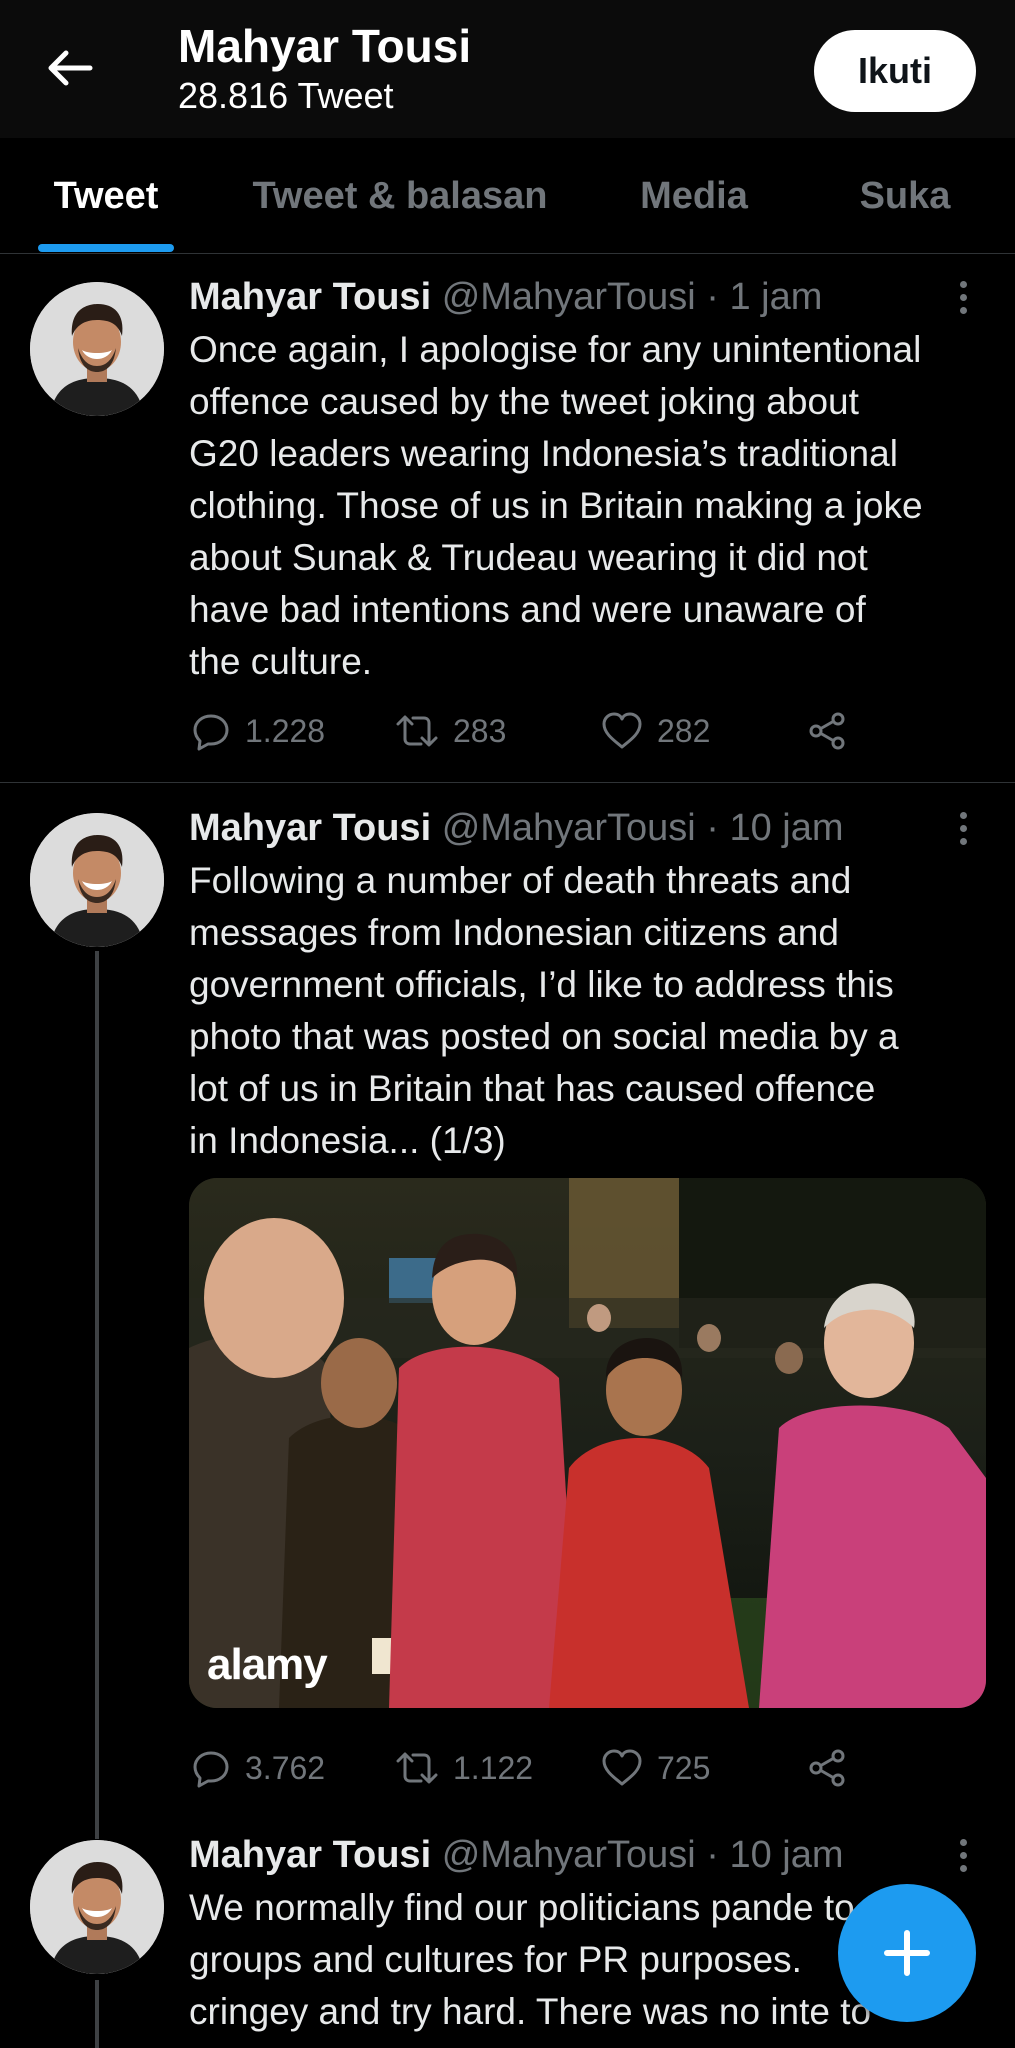 This screenshot has width=1015, height=2048. I want to click on tab-media: Media, so click(694, 196).